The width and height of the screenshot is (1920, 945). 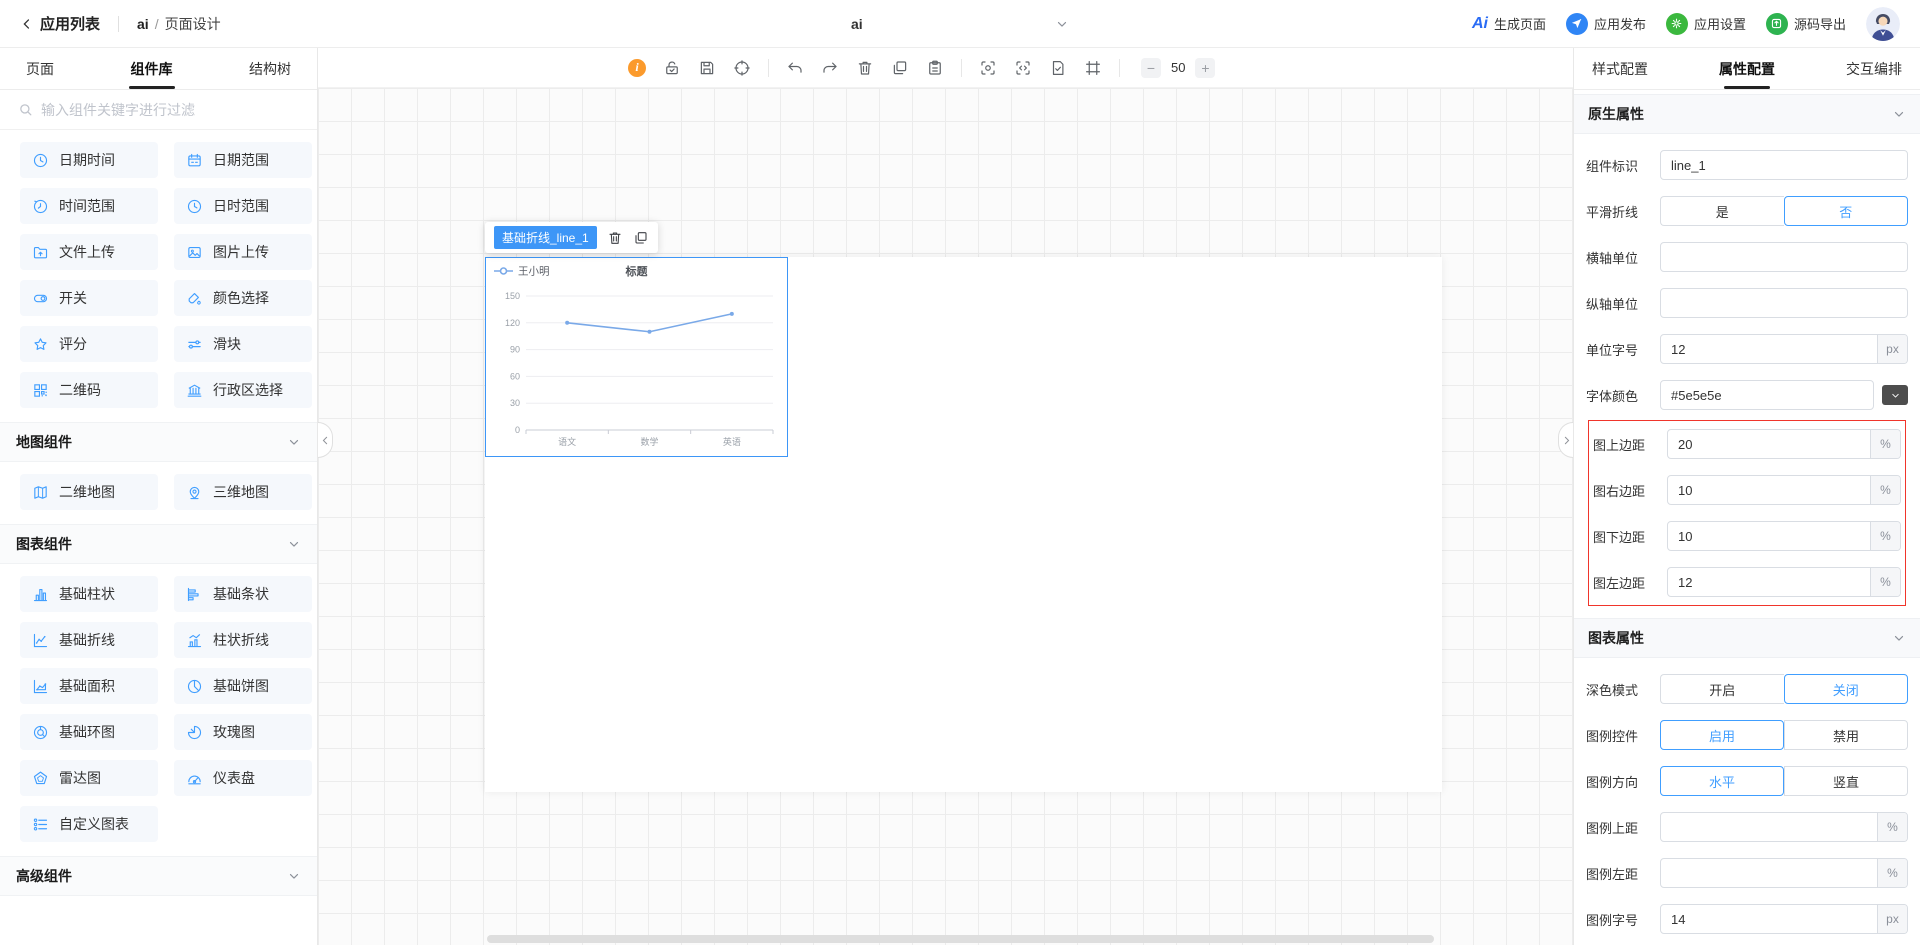 I want to click on collapse-right-panel-button, so click(x=1565, y=440).